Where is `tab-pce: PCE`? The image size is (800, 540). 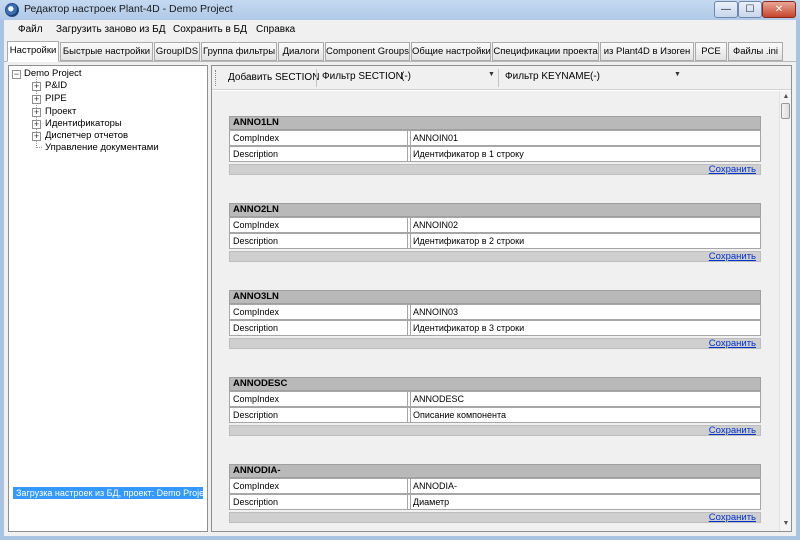 tab-pce: PCE is located at coordinates (711, 51).